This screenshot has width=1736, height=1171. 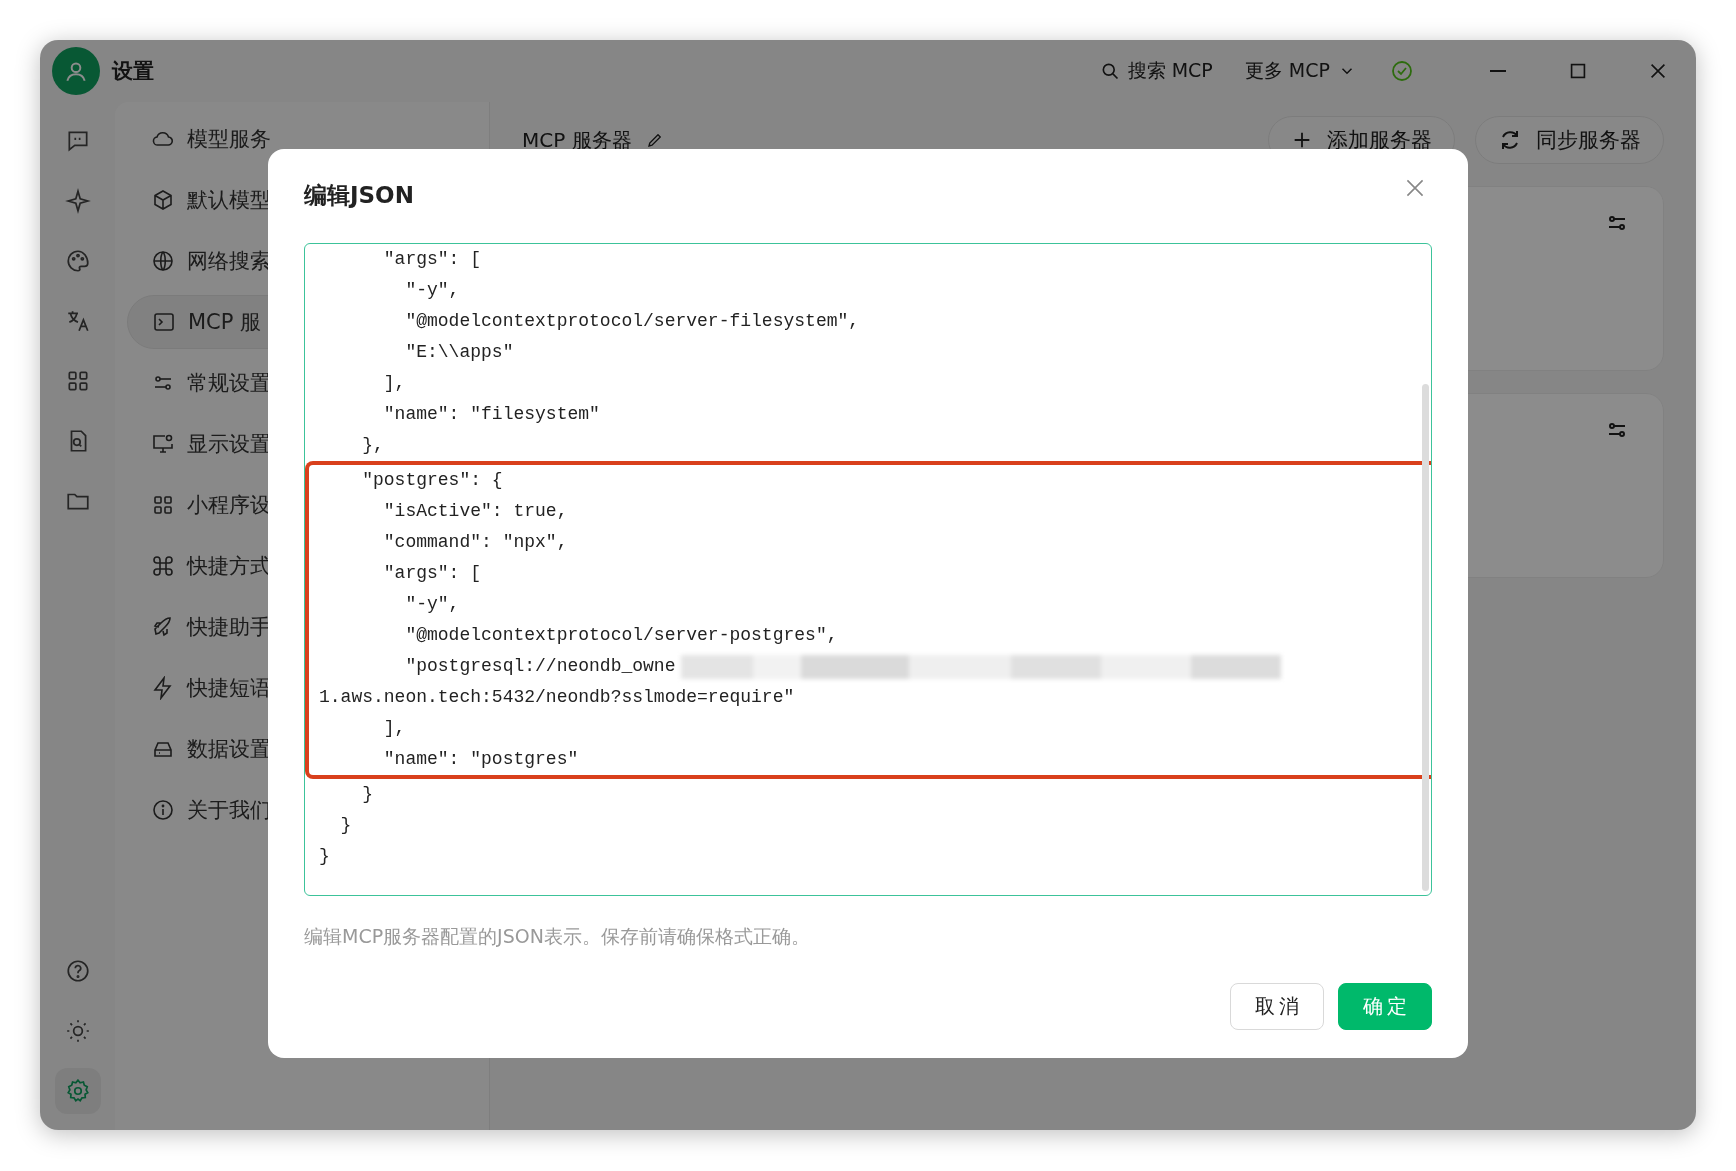 I want to click on code-line: "name": "filesystem", so click(x=491, y=414).